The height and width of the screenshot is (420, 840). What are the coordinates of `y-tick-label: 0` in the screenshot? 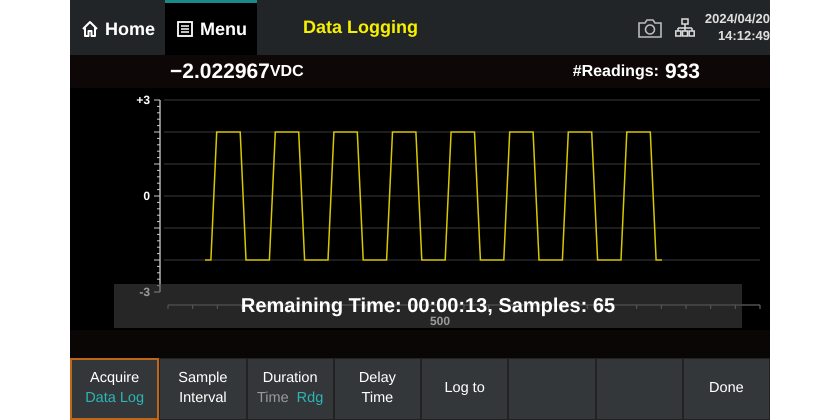 It's located at (146, 196).